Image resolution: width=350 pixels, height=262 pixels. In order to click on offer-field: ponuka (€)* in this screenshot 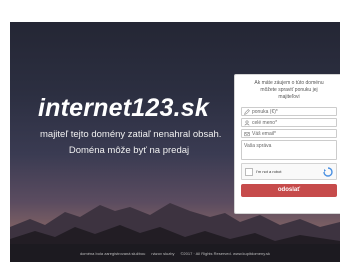, I will do `click(289, 111)`.